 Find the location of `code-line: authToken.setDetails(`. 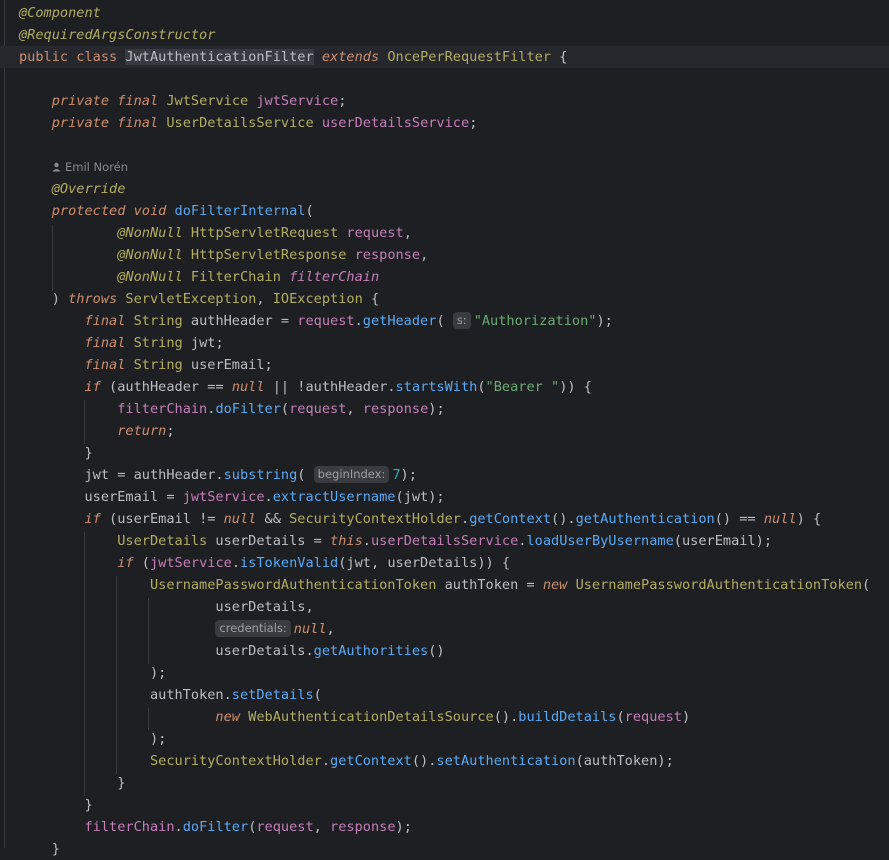

code-line: authToken.setDetails( is located at coordinates (170, 695).